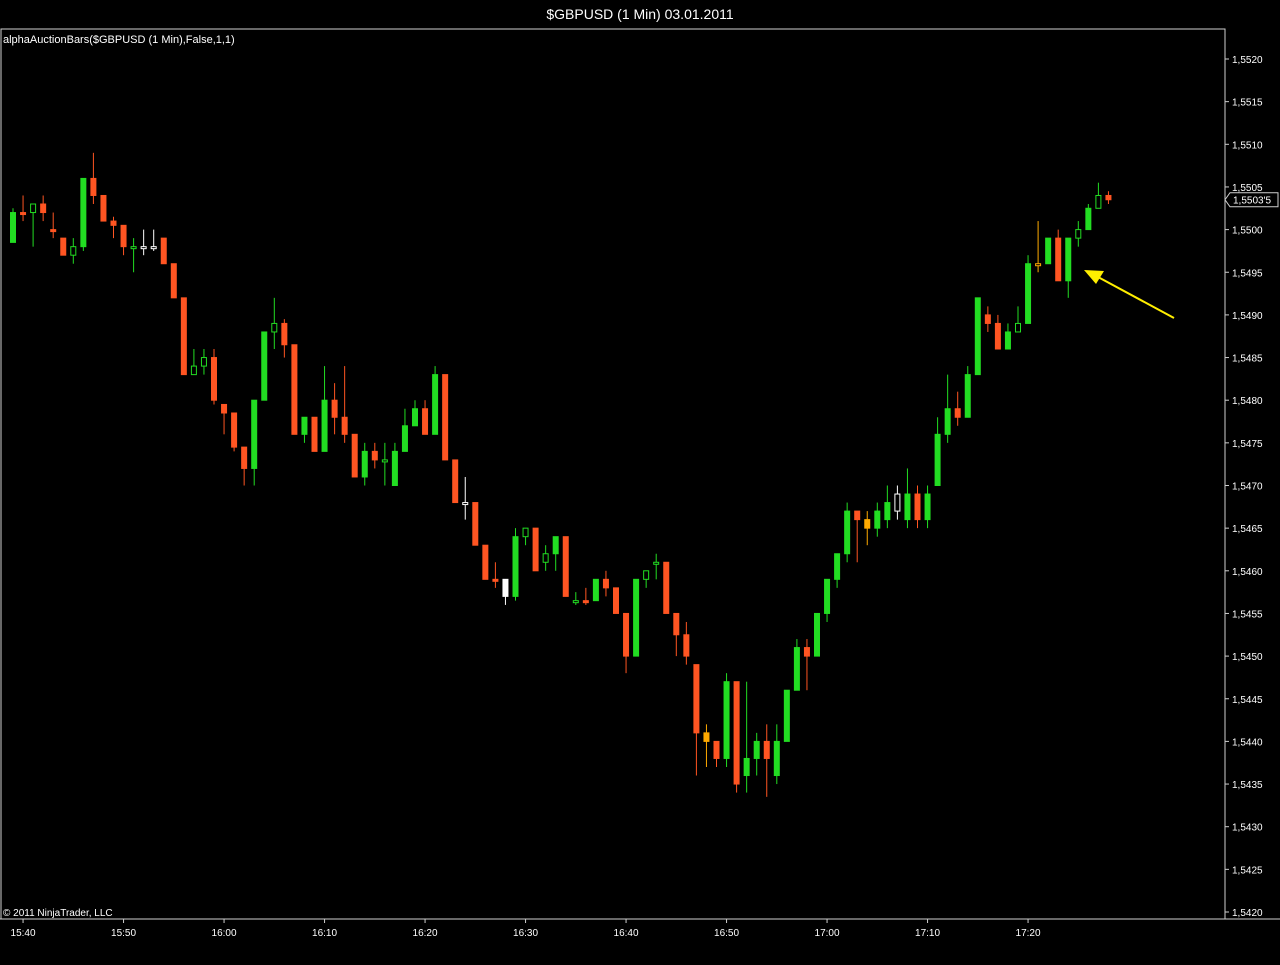 The height and width of the screenshot is (965, 1280). What do you see at coordinates (1247, 103) in the screenshot?
I see `y-tick-label: 1,5515` at bounding box center [1247, 103].